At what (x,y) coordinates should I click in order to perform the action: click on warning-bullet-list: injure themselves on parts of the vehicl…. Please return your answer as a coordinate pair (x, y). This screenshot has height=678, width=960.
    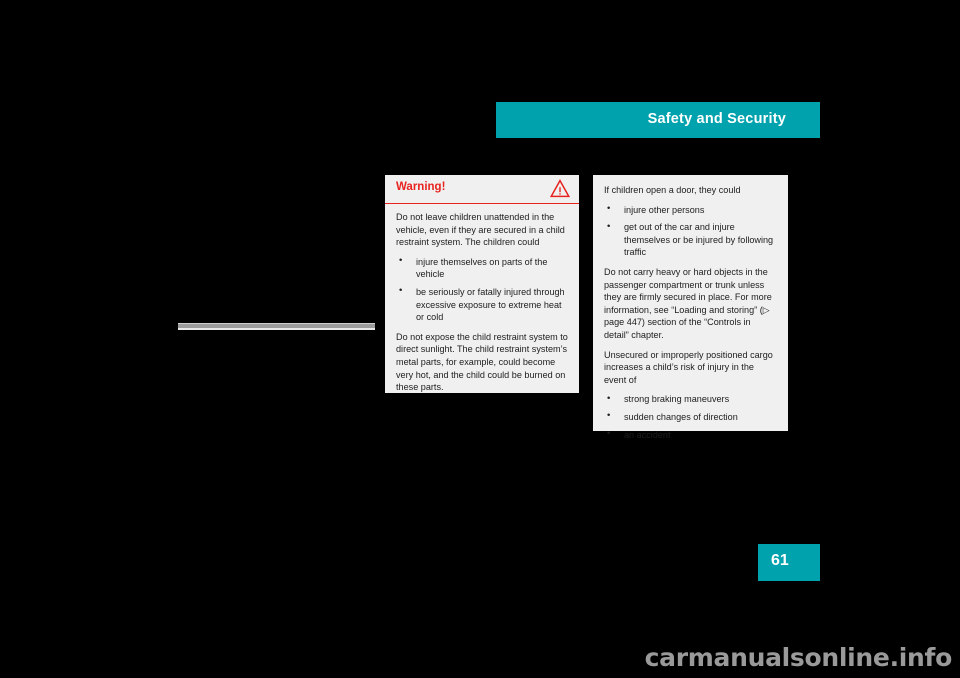
    Looking at the image, I should click on (482, 289).